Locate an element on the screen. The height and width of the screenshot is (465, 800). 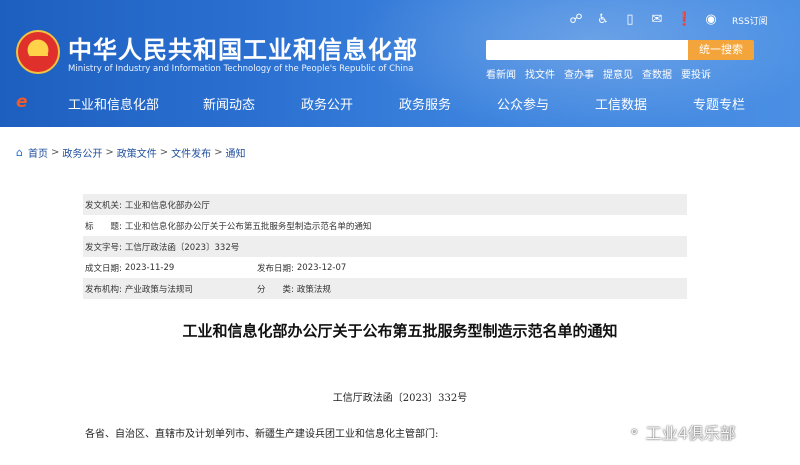
nav-item-public-participation: 公众参与 is located at coordinates (523, 103).